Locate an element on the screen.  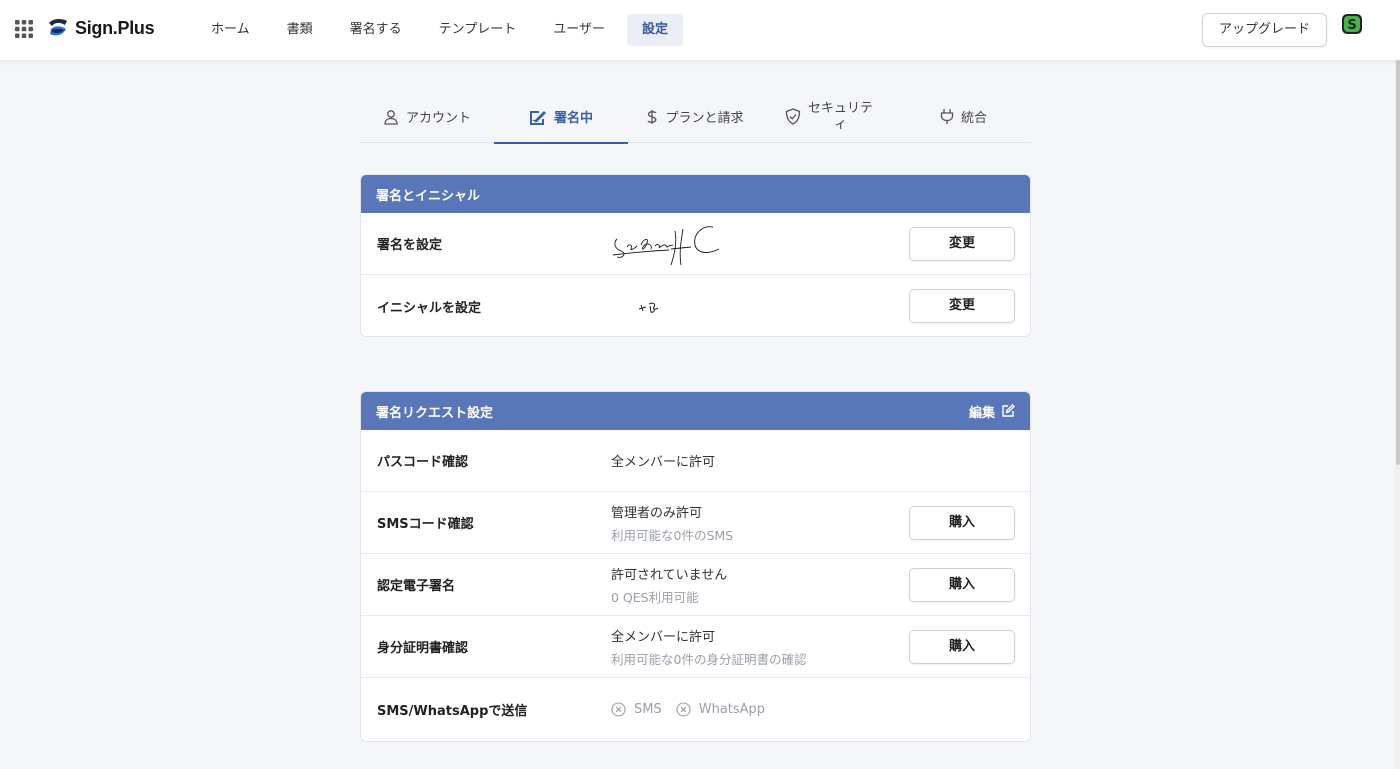
buy-sms-button: 購入 is located at coordinates (962, 523).